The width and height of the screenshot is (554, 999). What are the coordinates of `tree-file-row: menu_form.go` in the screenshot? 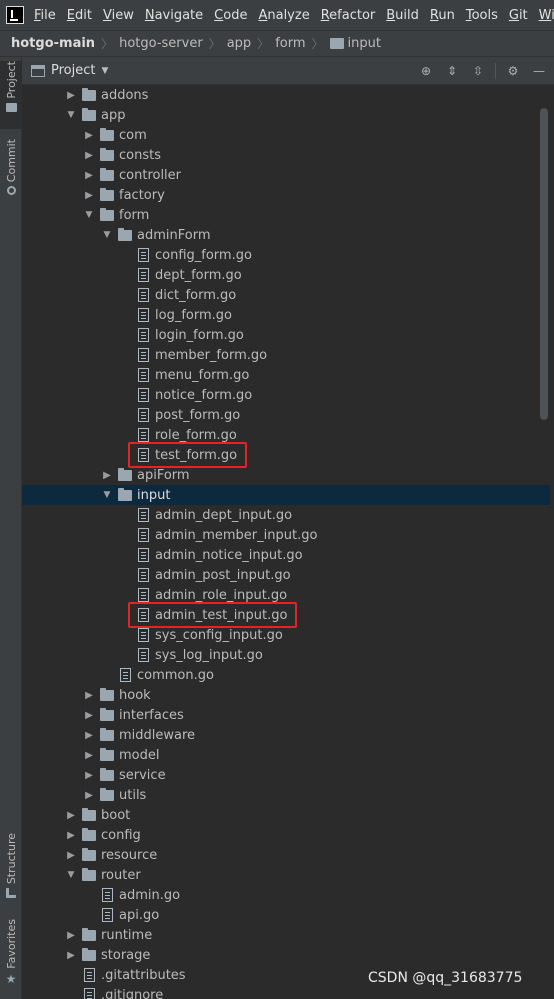 It's located at (286, 375).